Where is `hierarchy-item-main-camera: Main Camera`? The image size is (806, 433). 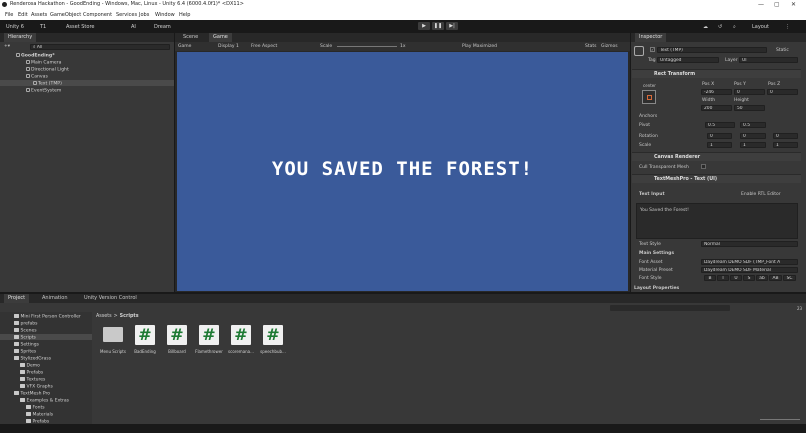 hierarchy-item-main-camera: Main Camera is located at coordinates (43, 63).